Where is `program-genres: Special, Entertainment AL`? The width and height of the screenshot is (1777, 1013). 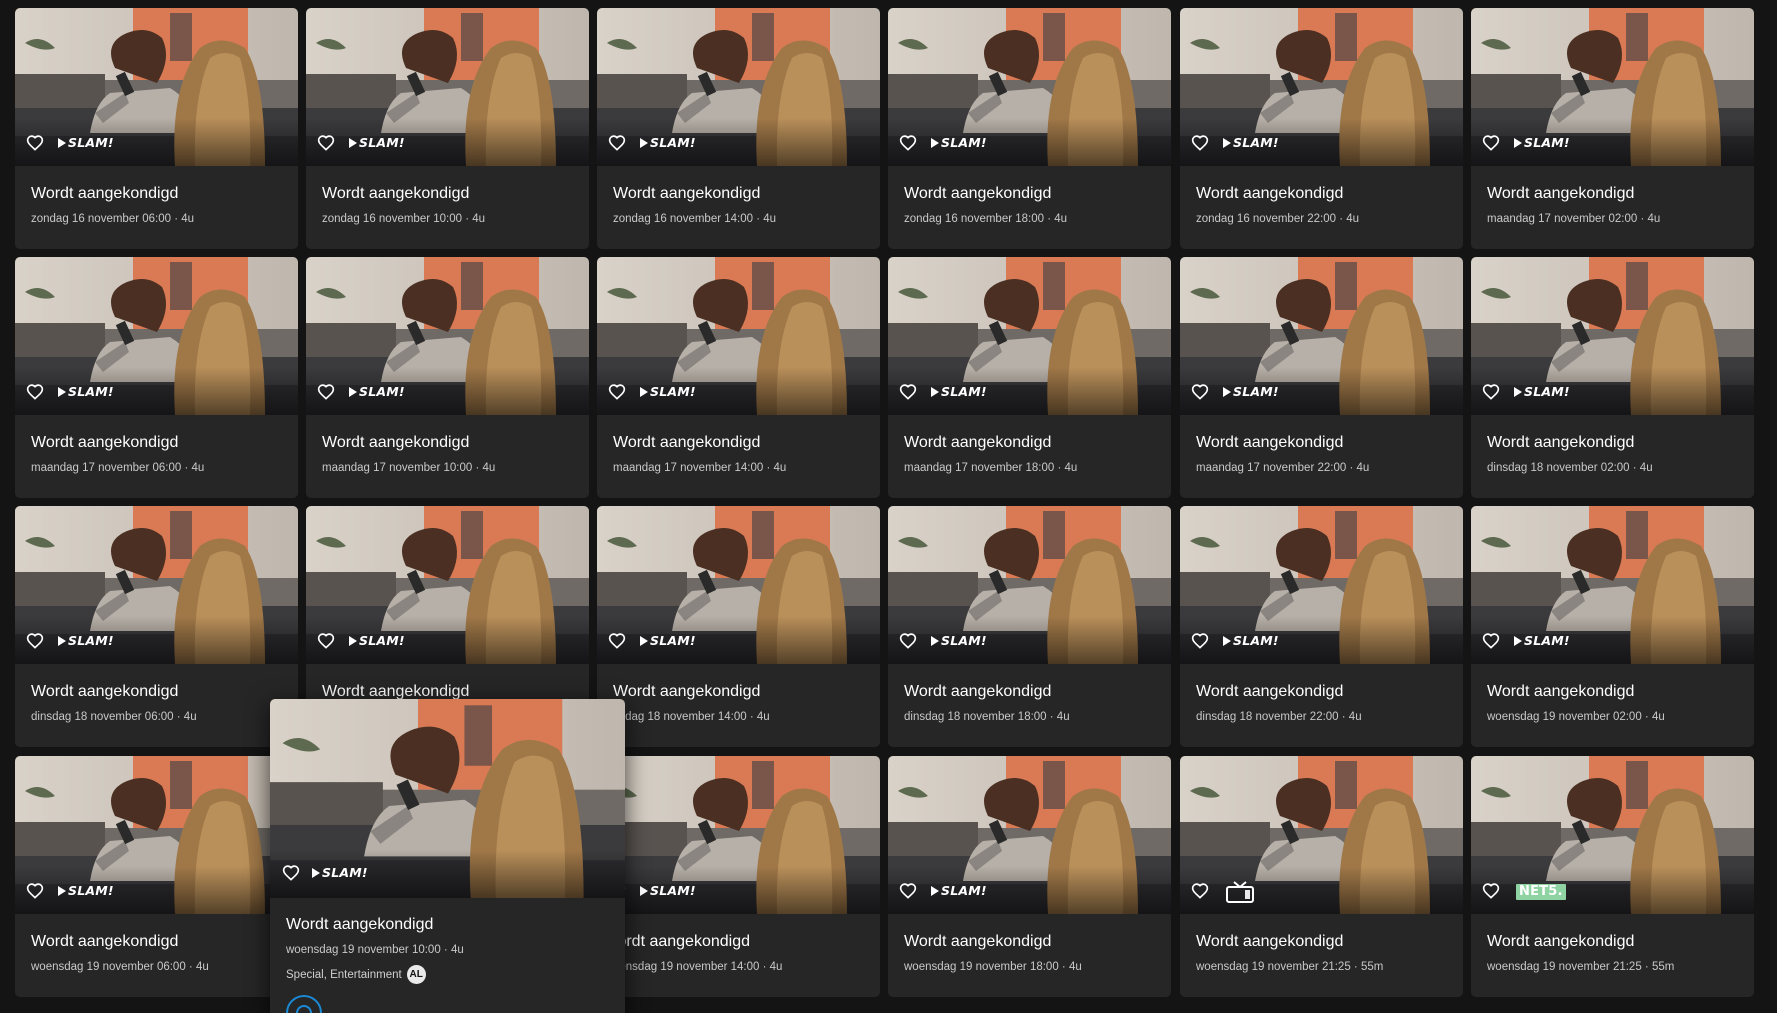
program-genres: Special, Entertainment AL is located at coordinates (356, 974).